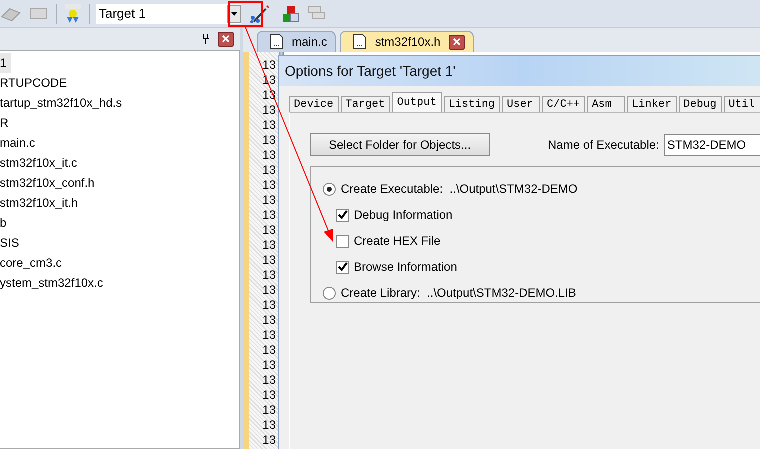 The height and width of the screenshot is (449, 760). Describe the element at coordinates (291, 14) in the screenshot. I see `components-icon` at that location.